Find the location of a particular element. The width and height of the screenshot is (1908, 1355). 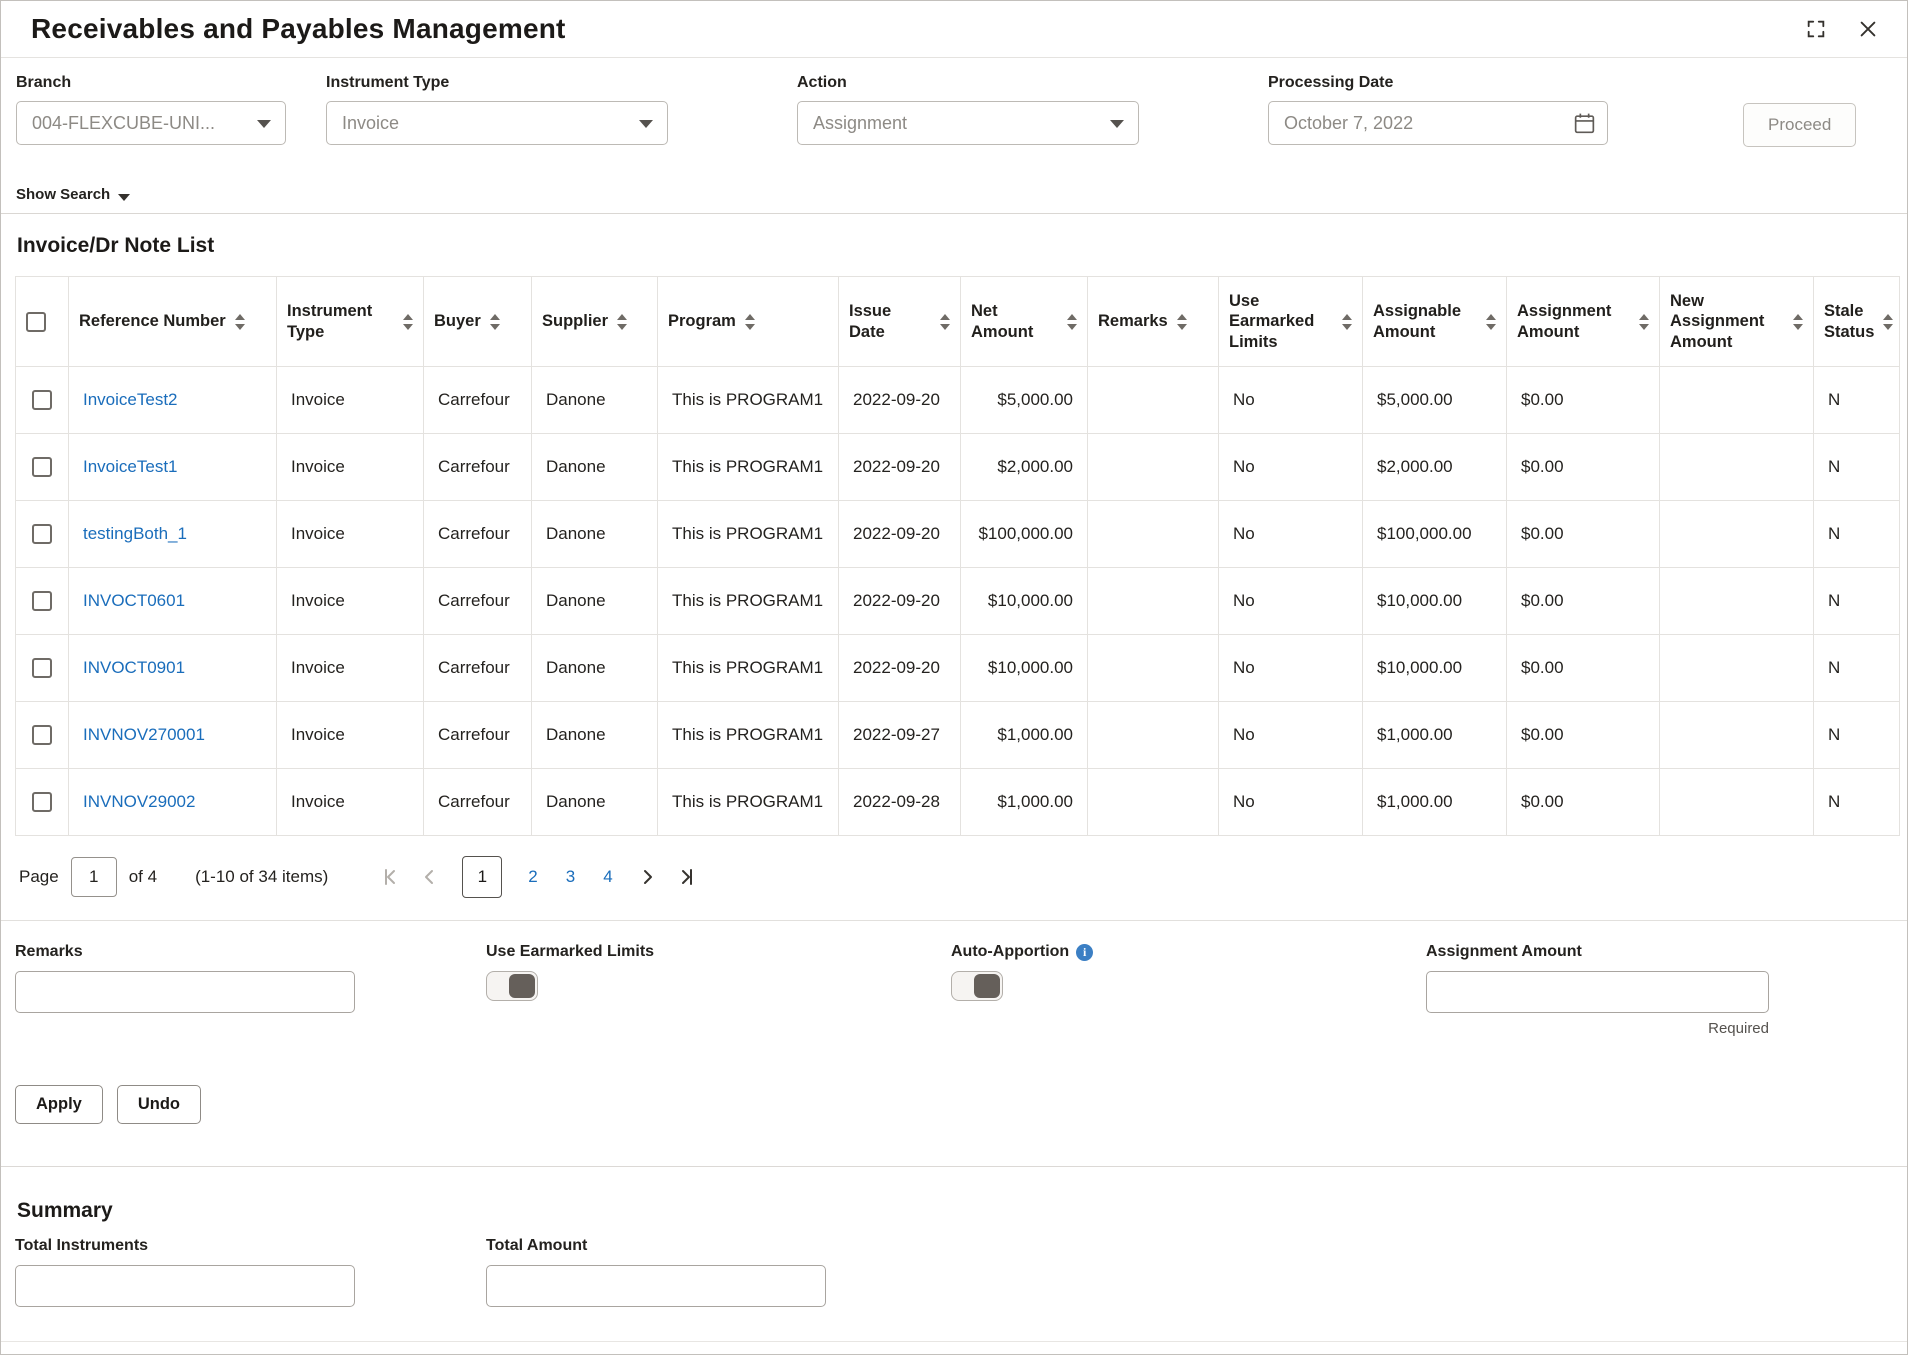

total-amount-field: Total Amount is located at coordinates (656, 1272).